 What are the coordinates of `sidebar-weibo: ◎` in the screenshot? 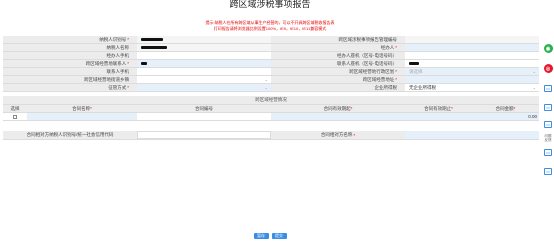 It's located at (548, 68).